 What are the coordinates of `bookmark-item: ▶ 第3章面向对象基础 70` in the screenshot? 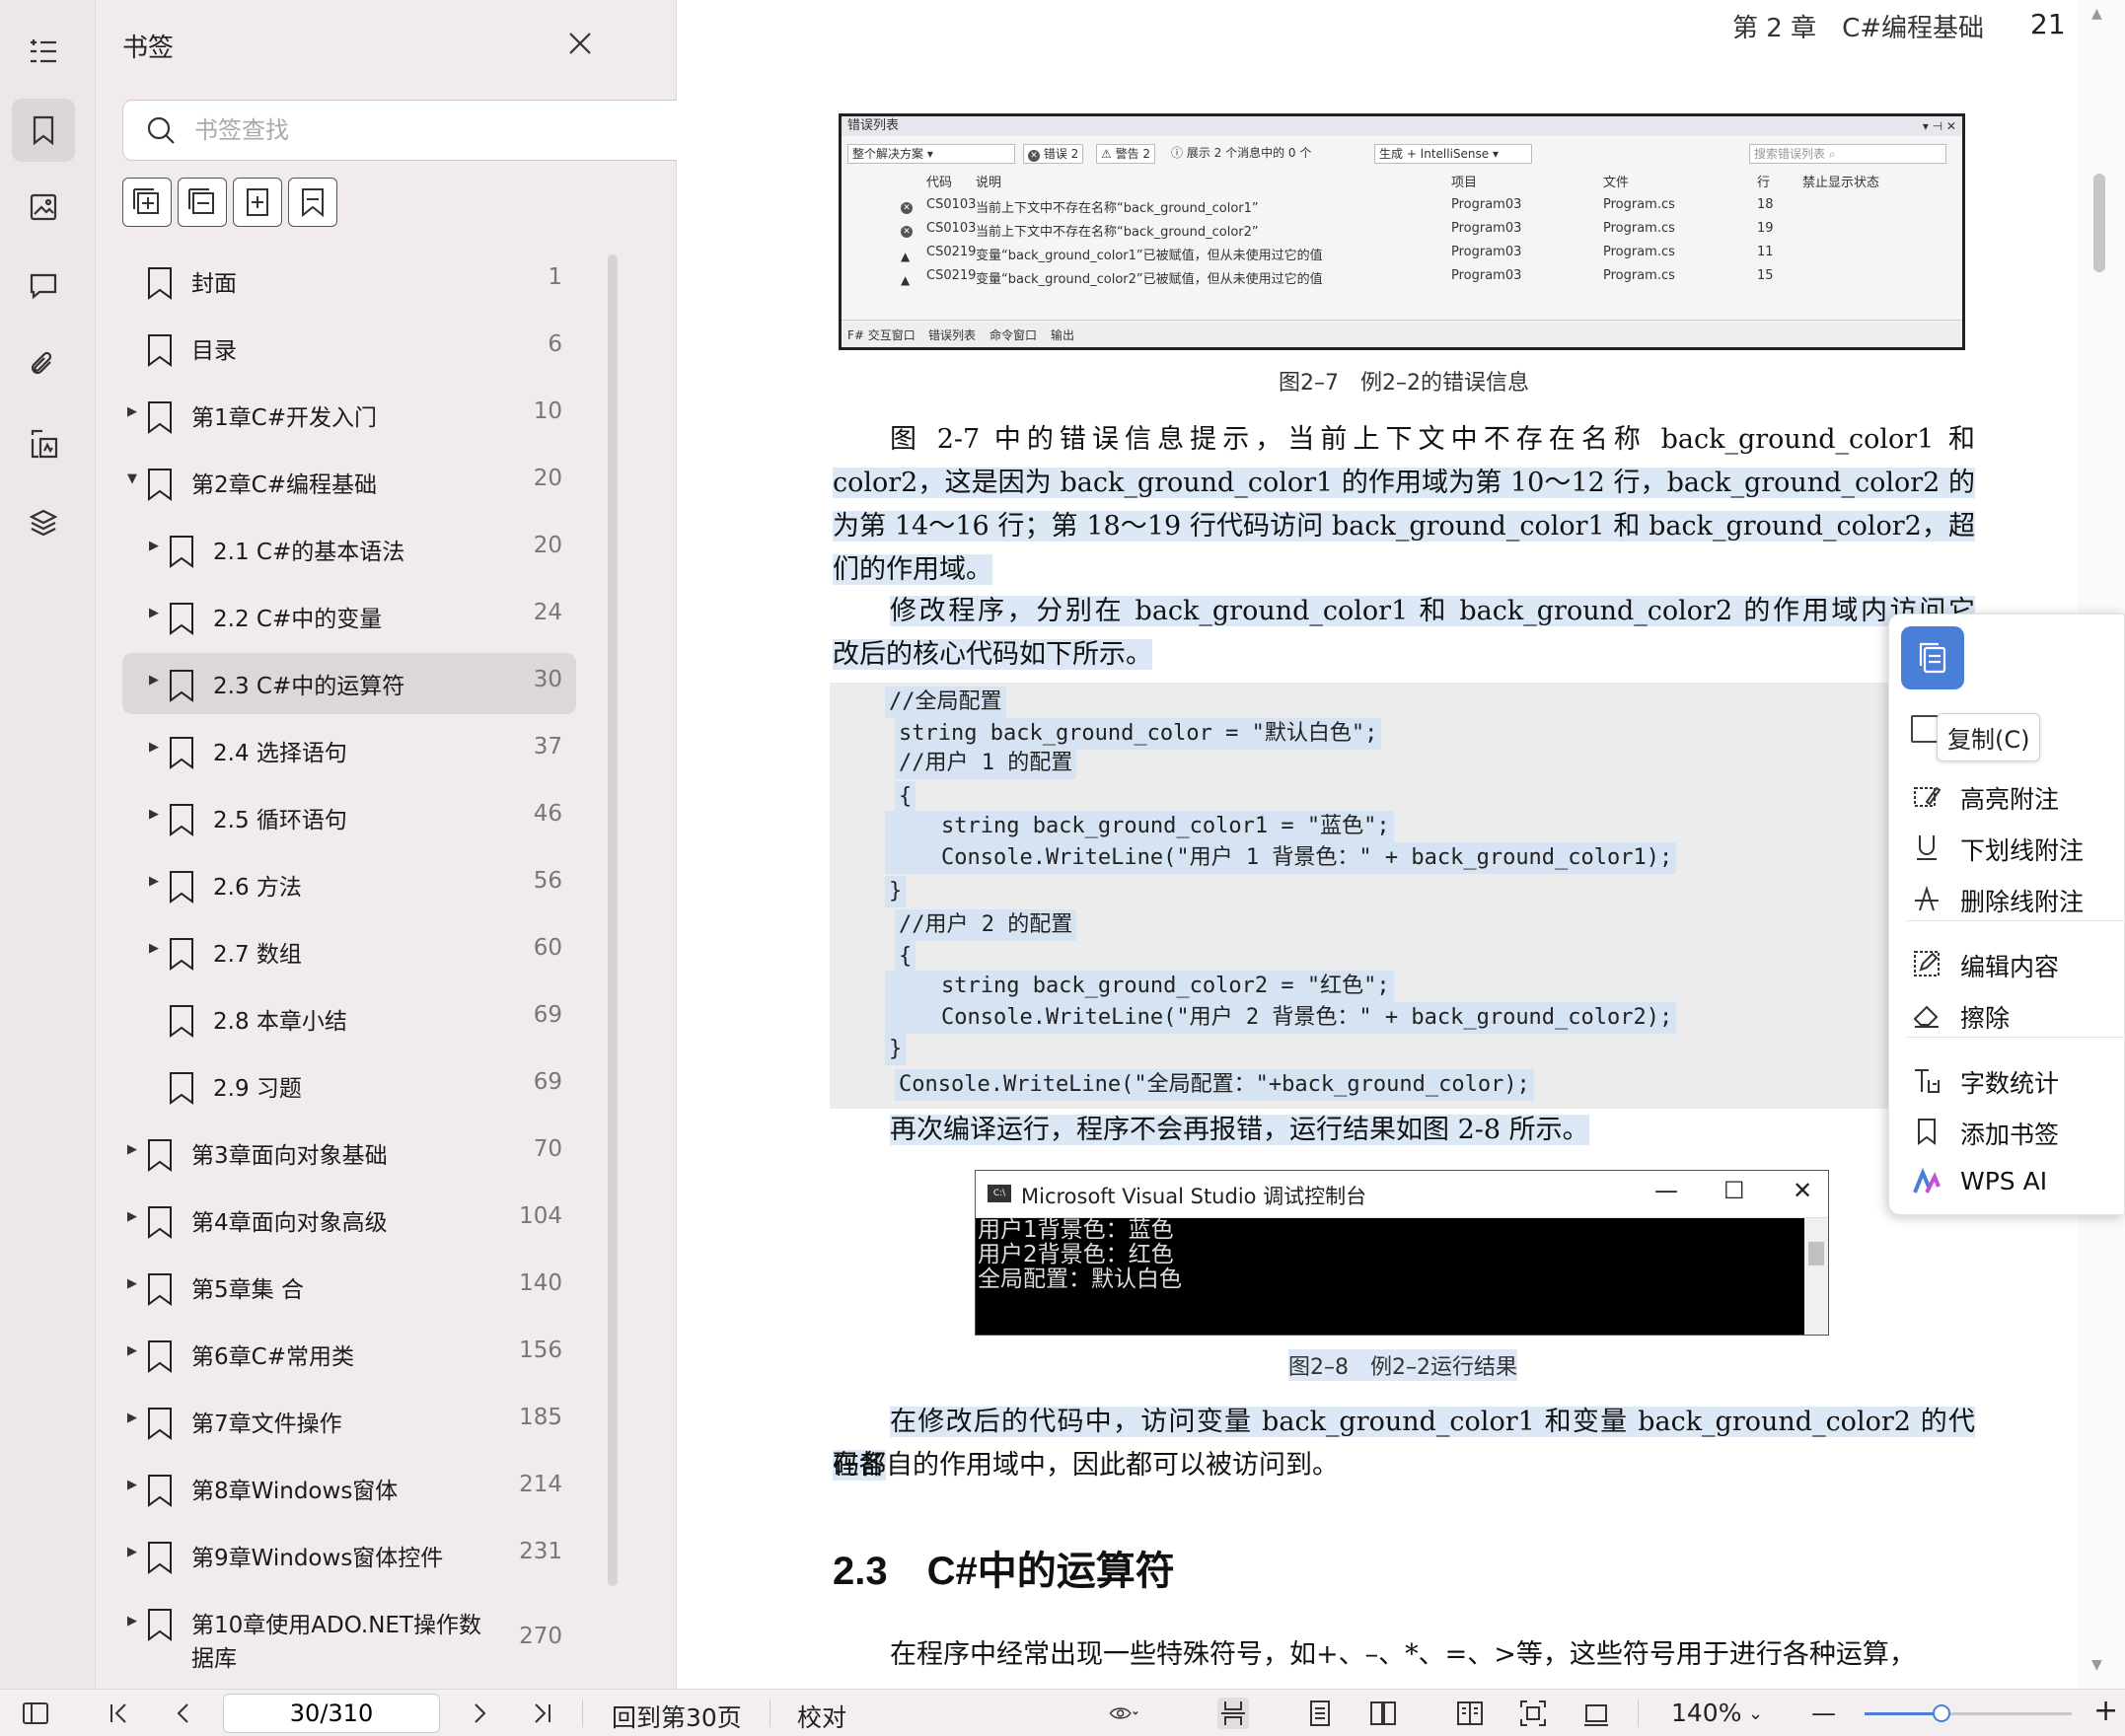 It's located at (349, 1153).